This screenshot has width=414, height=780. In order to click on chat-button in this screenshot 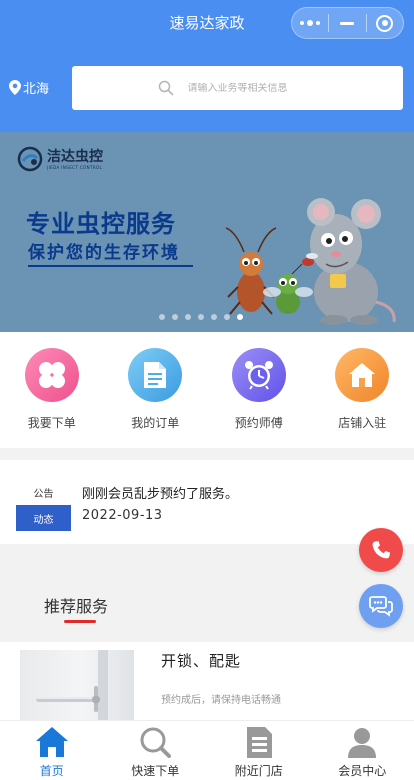, I will do `click(381, 606)`.